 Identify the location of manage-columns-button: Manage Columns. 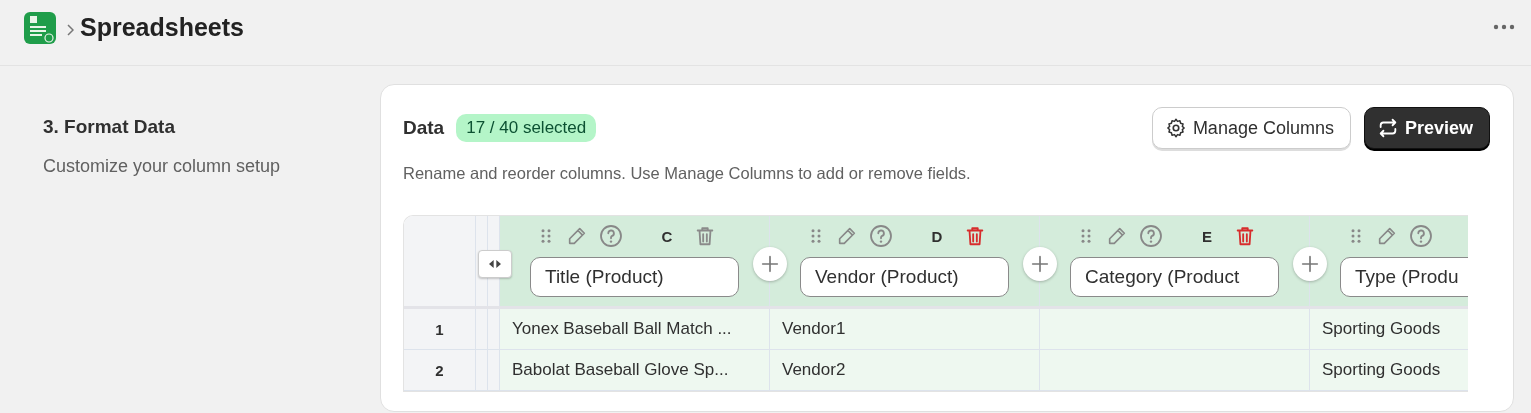
(1251, 128).